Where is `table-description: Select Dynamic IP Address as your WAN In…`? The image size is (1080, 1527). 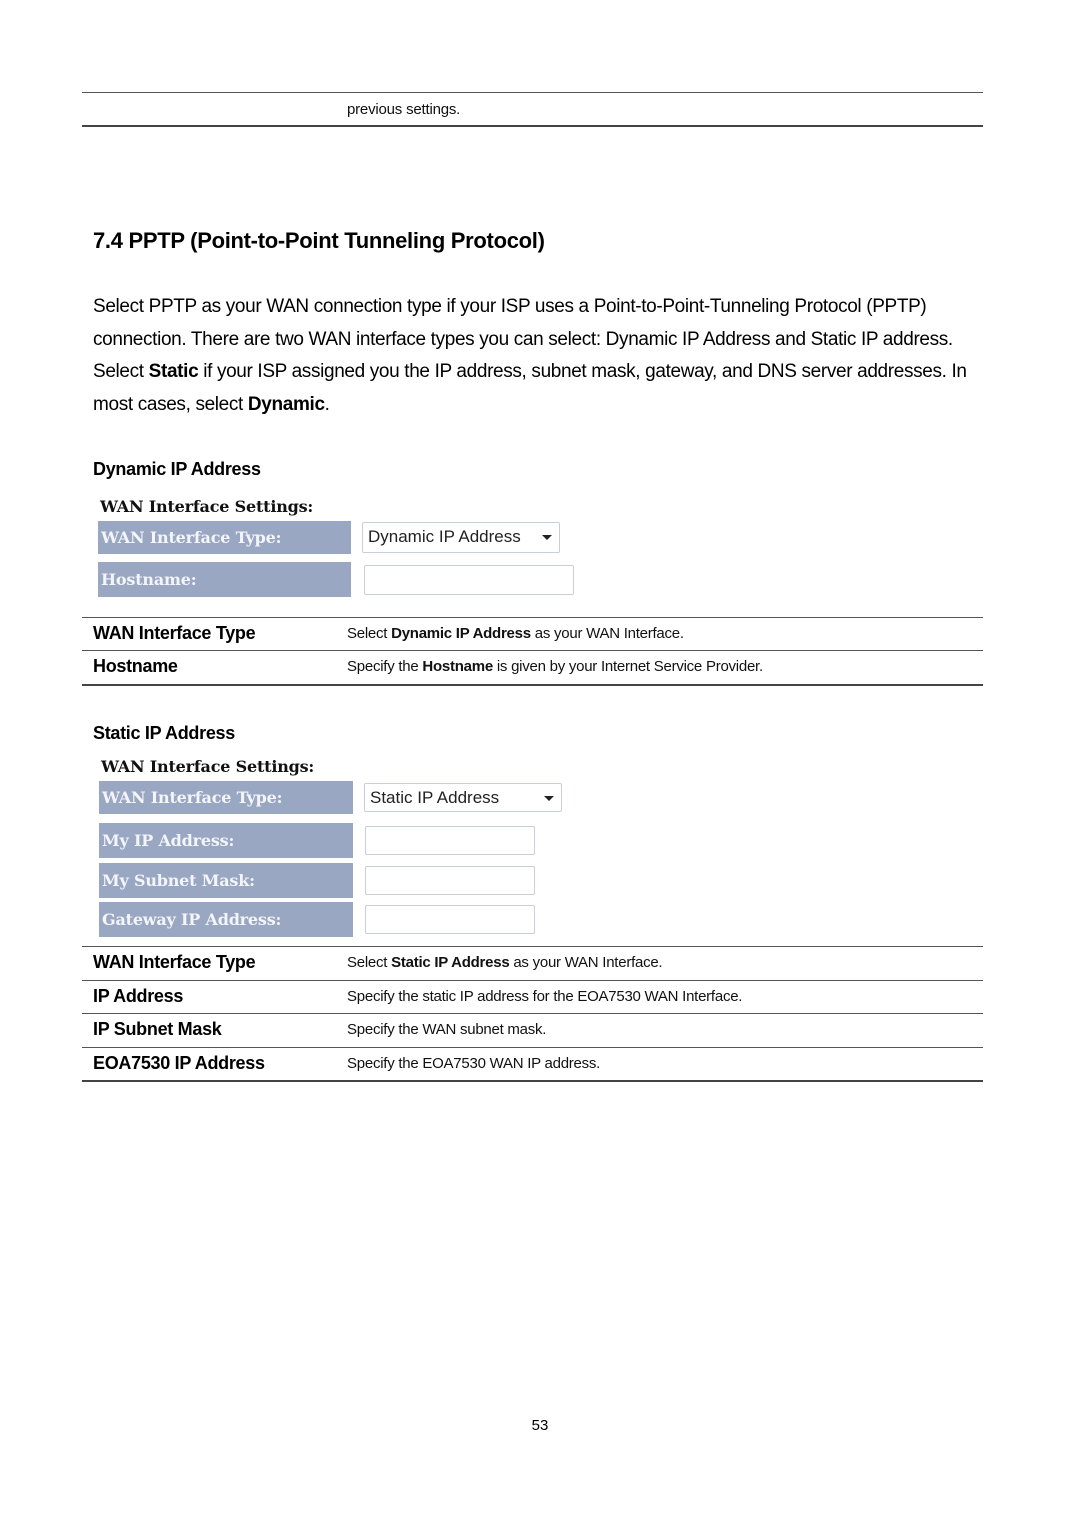
table-description: Select Dynamic IP Address as your WAN In… is located at coordinates (515, 633).